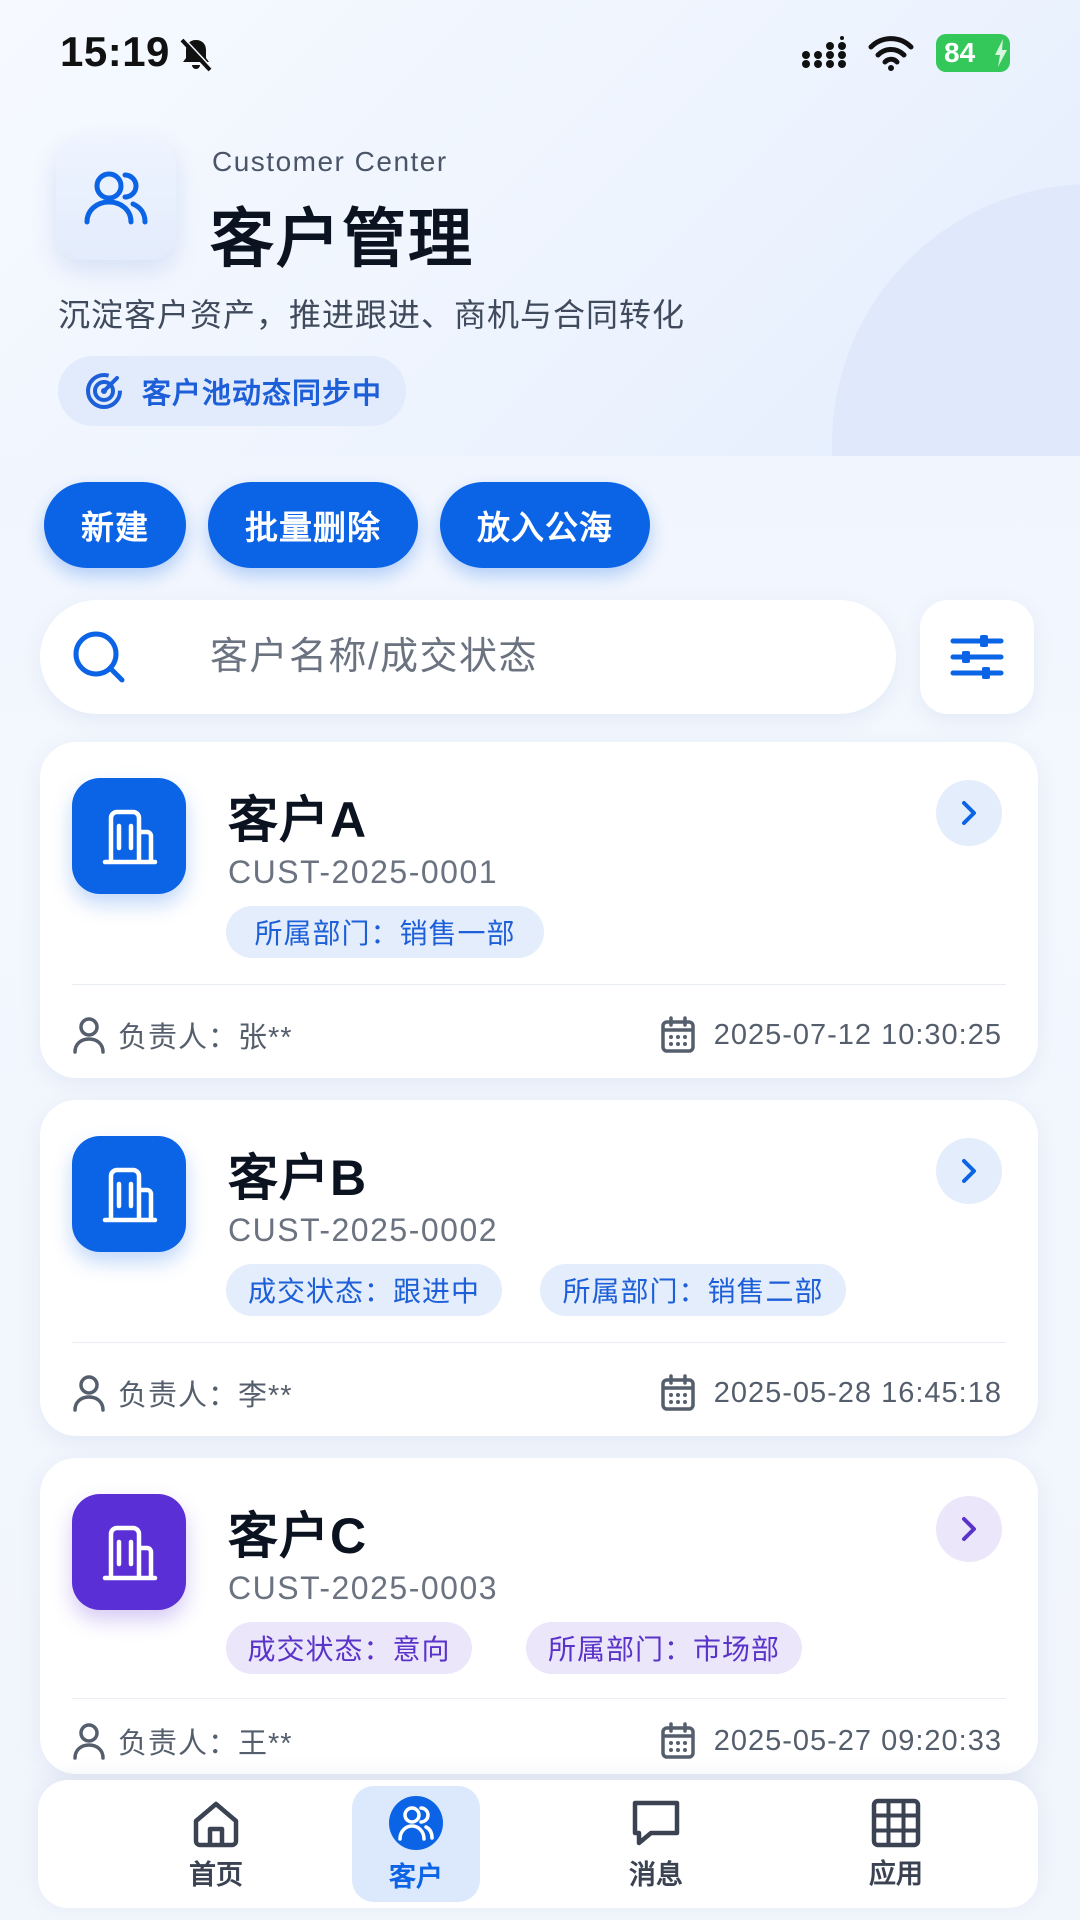  What do you see at coordinates (540, 53) in the screenshot?
I see `status-bar: 15:19 84` at bounding box center [540, 53].